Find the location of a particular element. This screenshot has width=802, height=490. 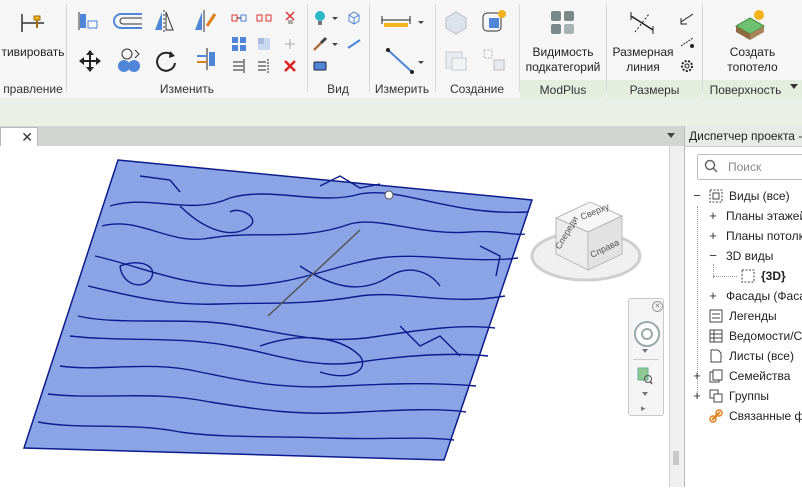

align-icon is located at coordinates (88, 21).